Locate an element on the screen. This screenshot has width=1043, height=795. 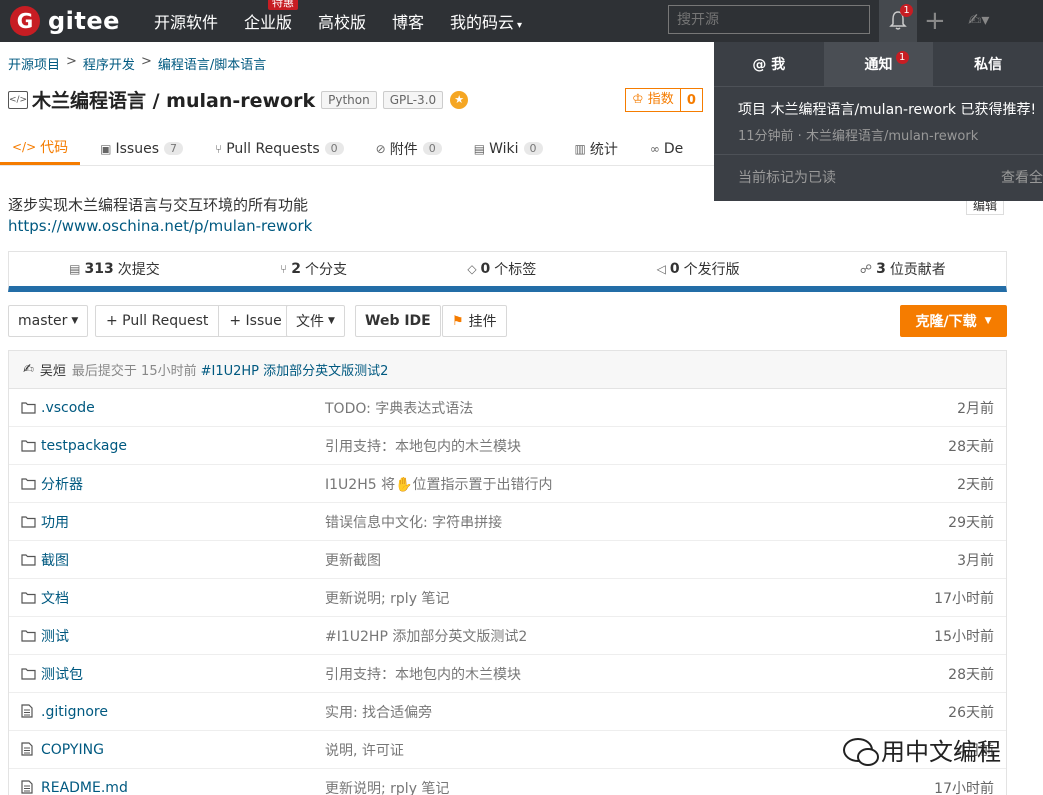
file-row: README.md 更新说明; rply 笔记 17小时前 is located at coordinates (507, 782).